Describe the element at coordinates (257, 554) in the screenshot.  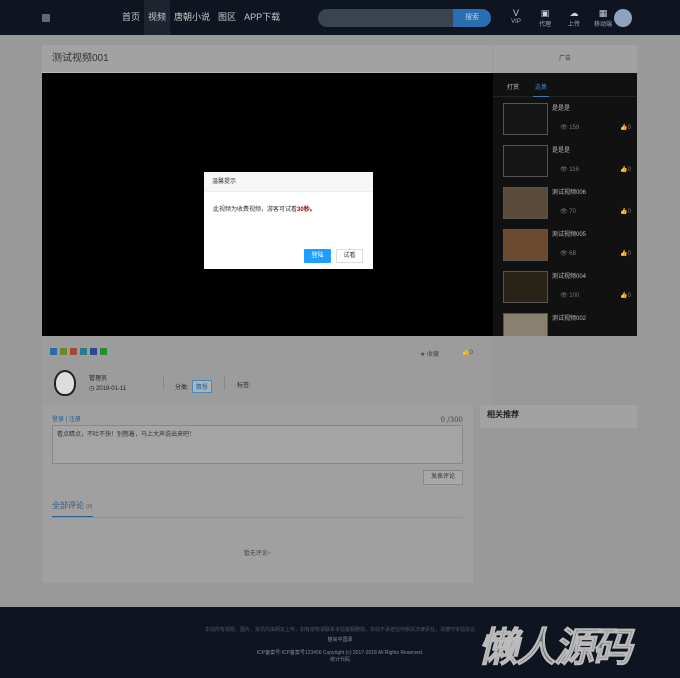
I see `empty-comments: 暂无评论~` at that location.